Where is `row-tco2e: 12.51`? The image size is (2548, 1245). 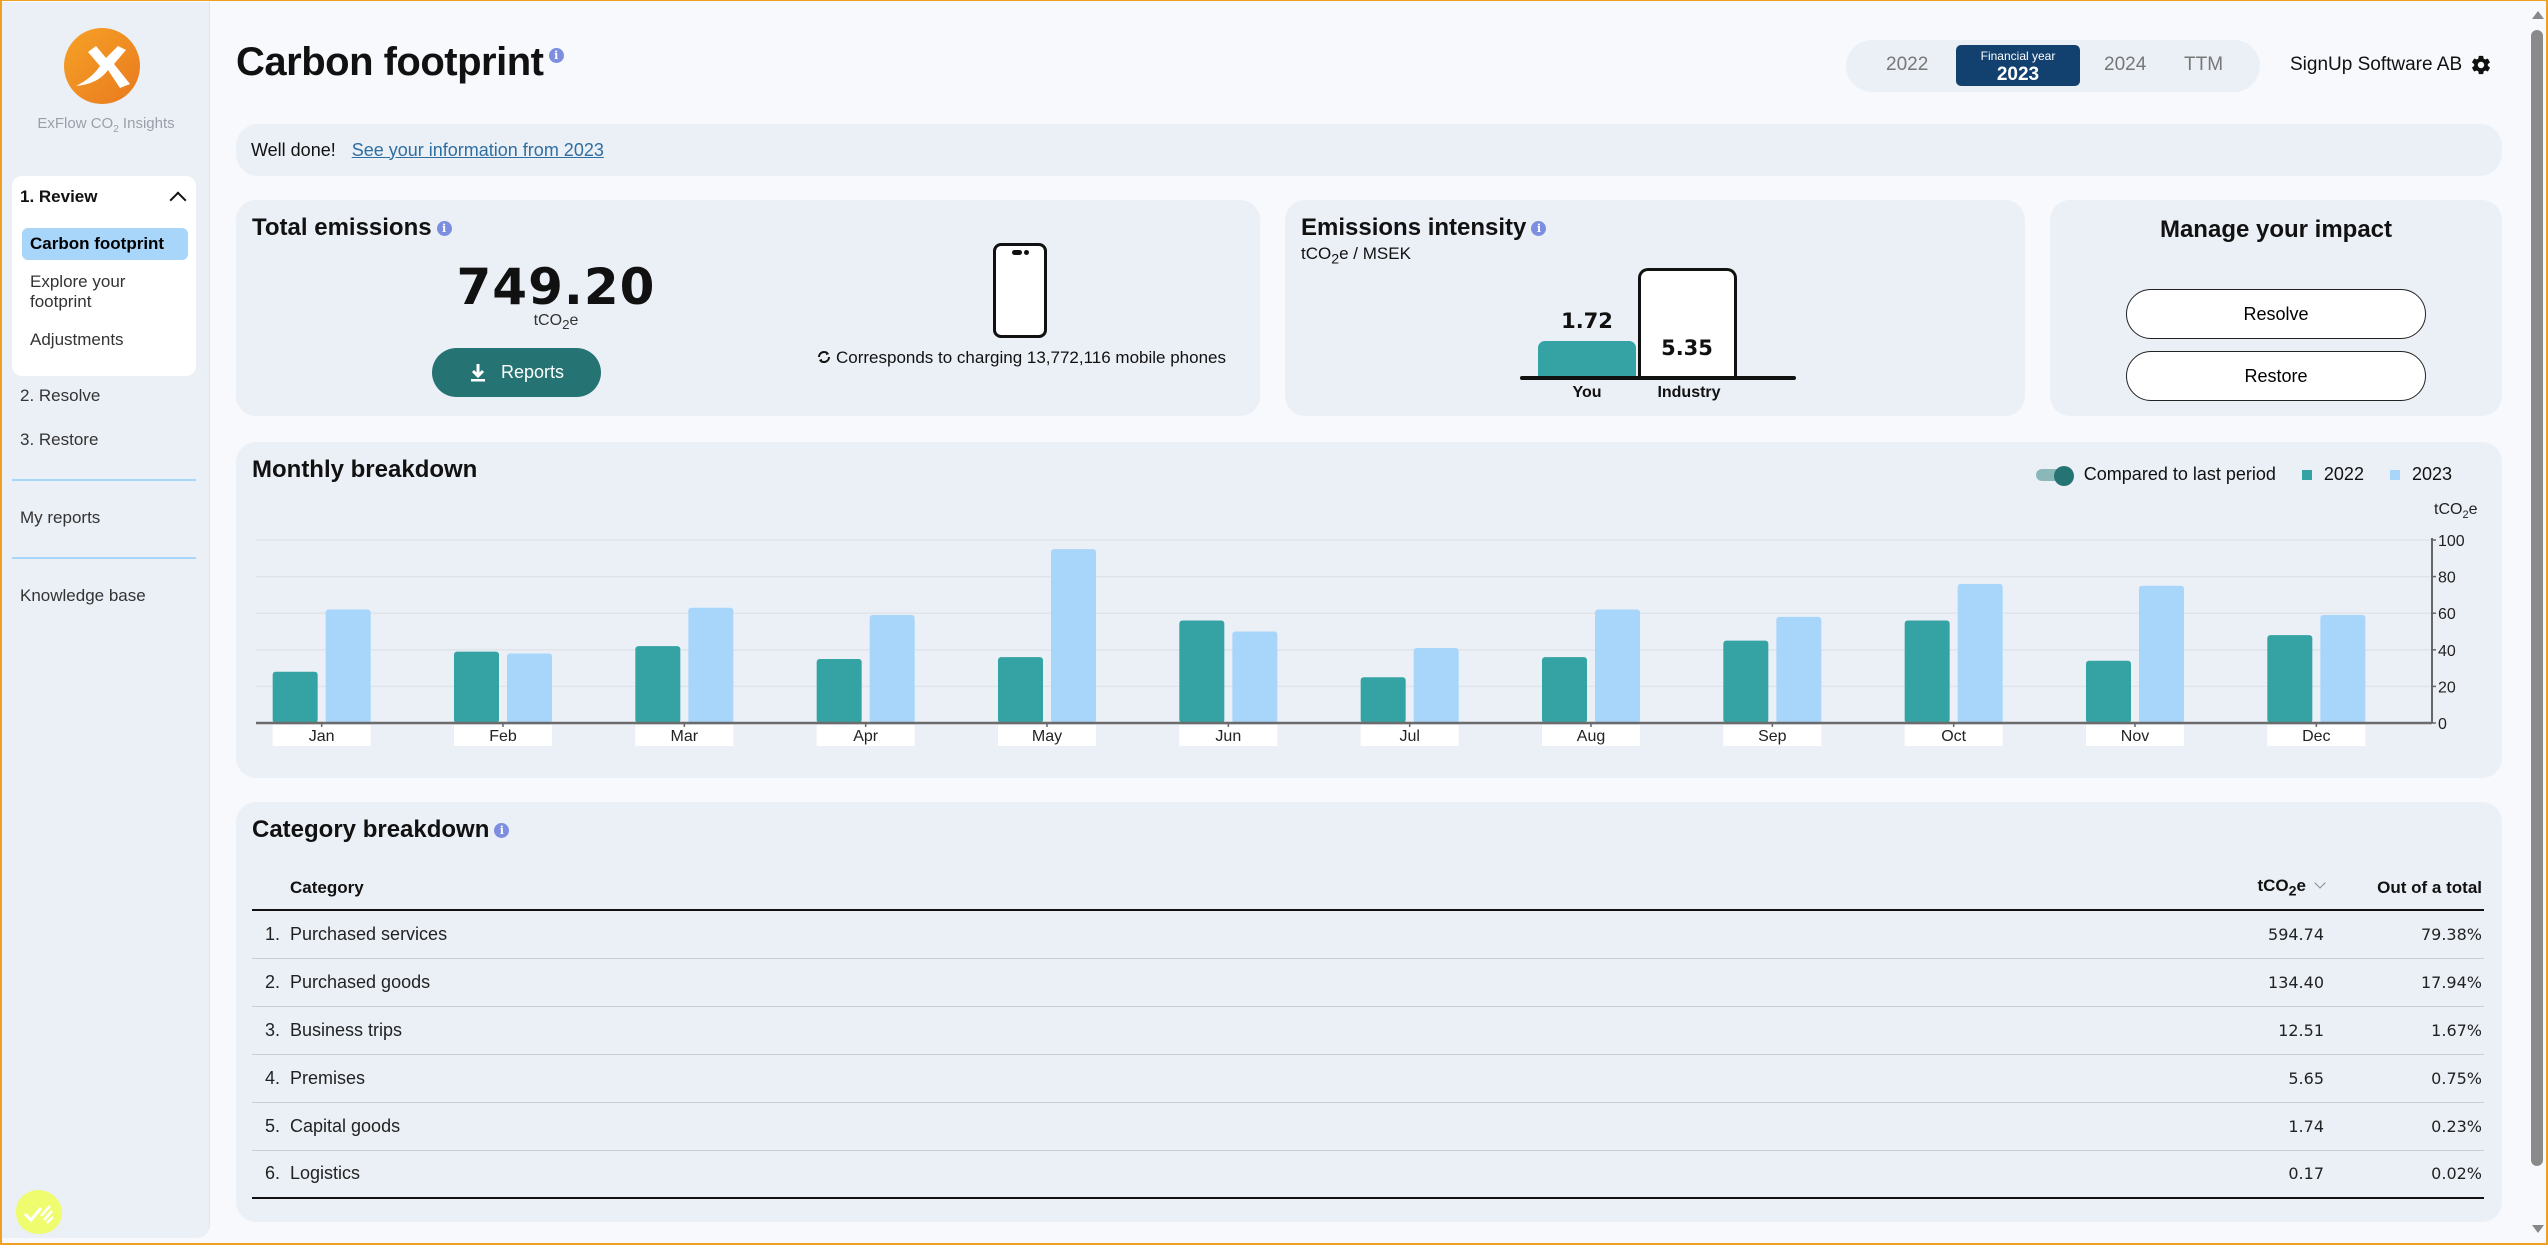
row-tco2e: 12.51 is located at coordinates (2224, 1030).